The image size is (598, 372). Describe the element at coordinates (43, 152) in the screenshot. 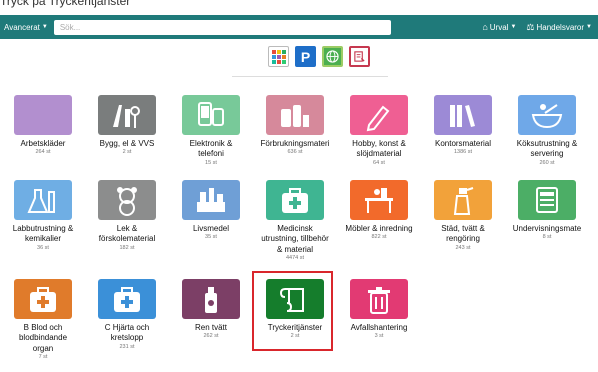

I see `category-count: 264 st` at that location.